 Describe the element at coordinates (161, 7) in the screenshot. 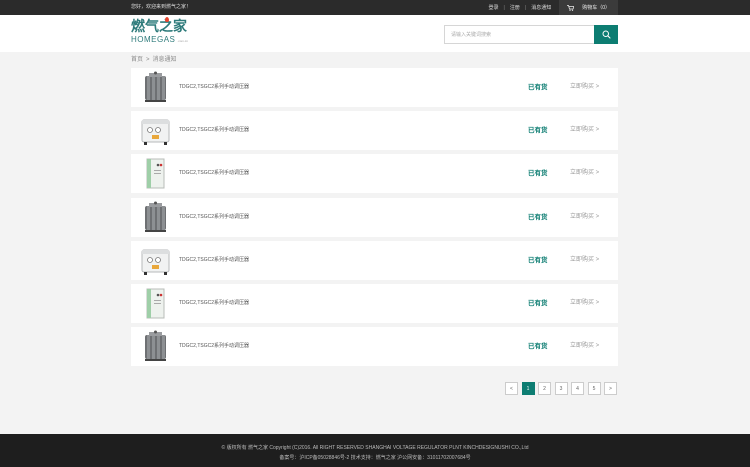

I see `welcome-text: 您好，欢迎来到燃气之家！` at that location.